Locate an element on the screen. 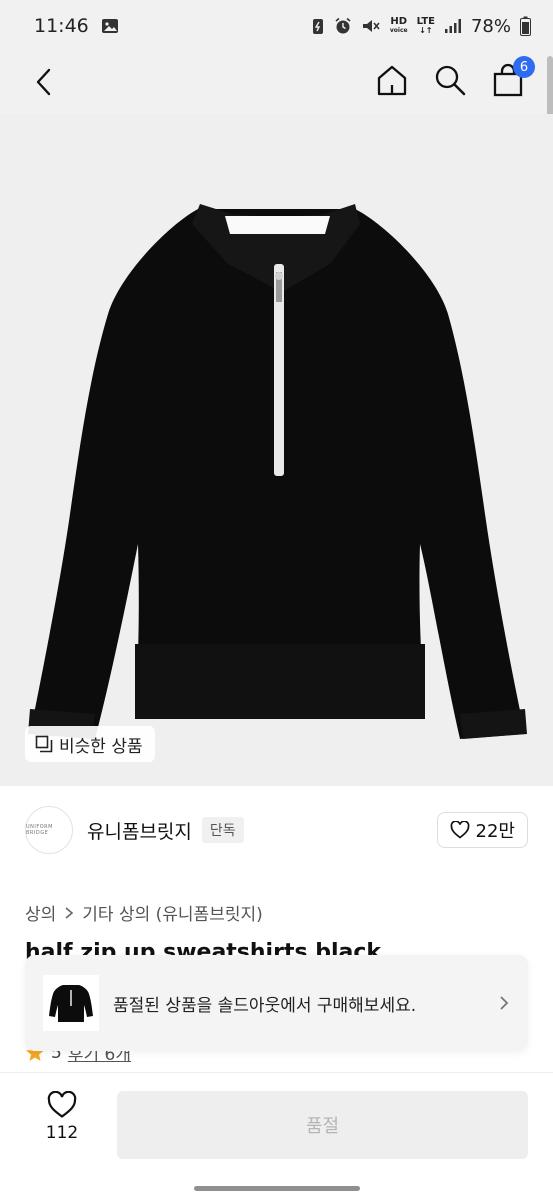 Image resolution: width=553 pixels, height=1200 pixels. breadcrumb: 상의 기타 상의 (유니폼브릿지) is located at coordinates (144, 912).